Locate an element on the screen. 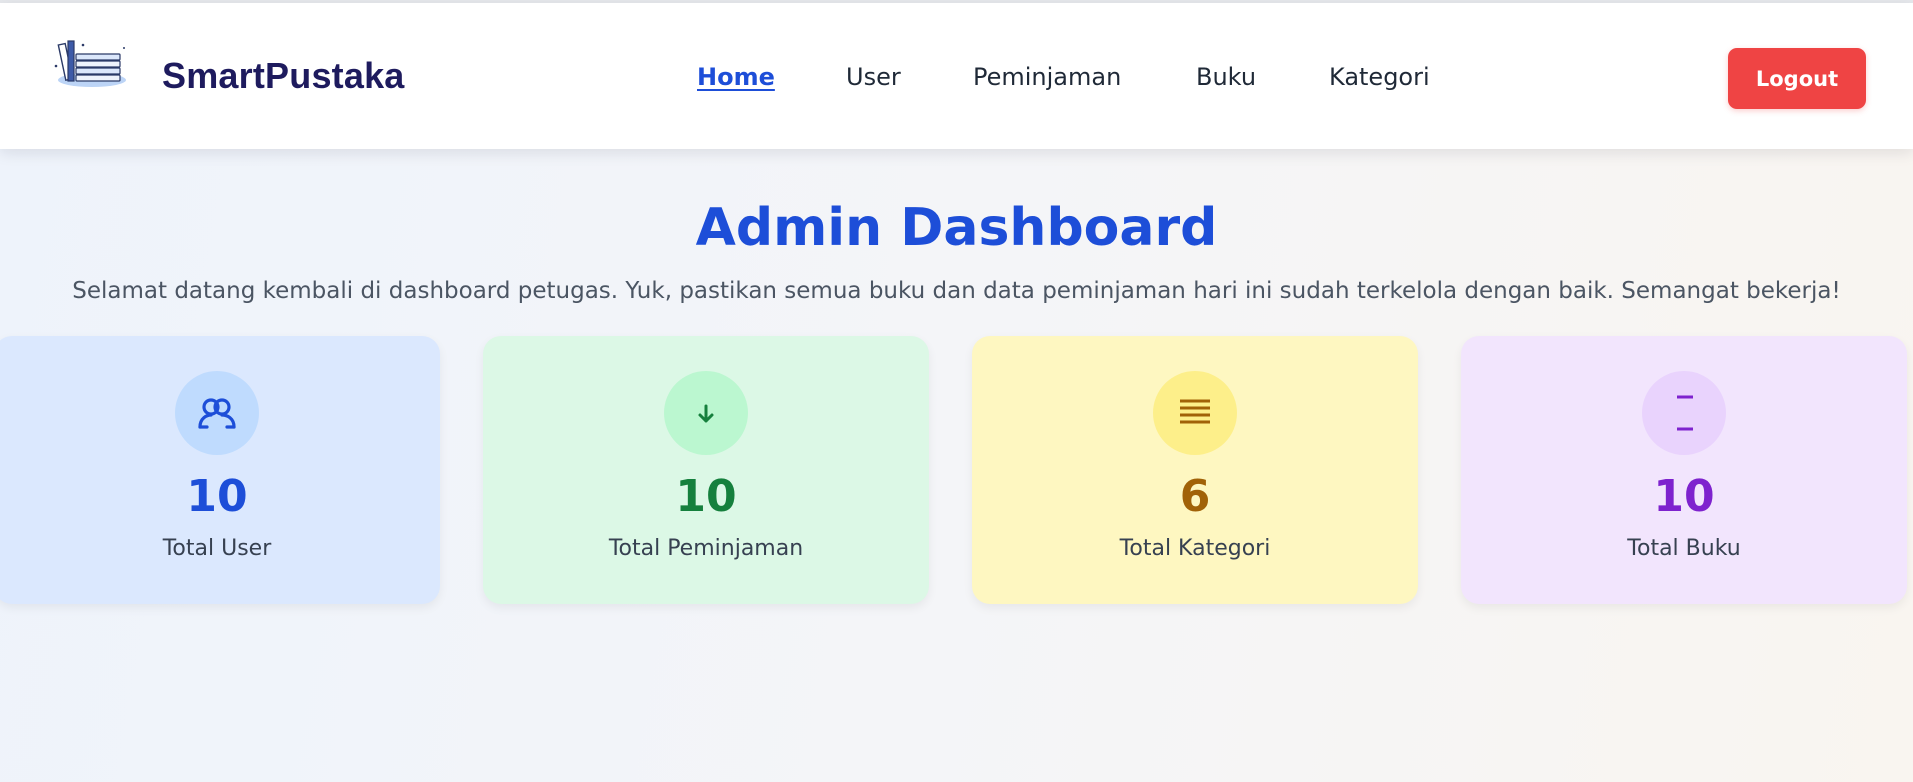 The height and width of the screenshot is (782, 1913). nav-link-peminjaman: Peminjaman is located at coordinates (1047, 77).